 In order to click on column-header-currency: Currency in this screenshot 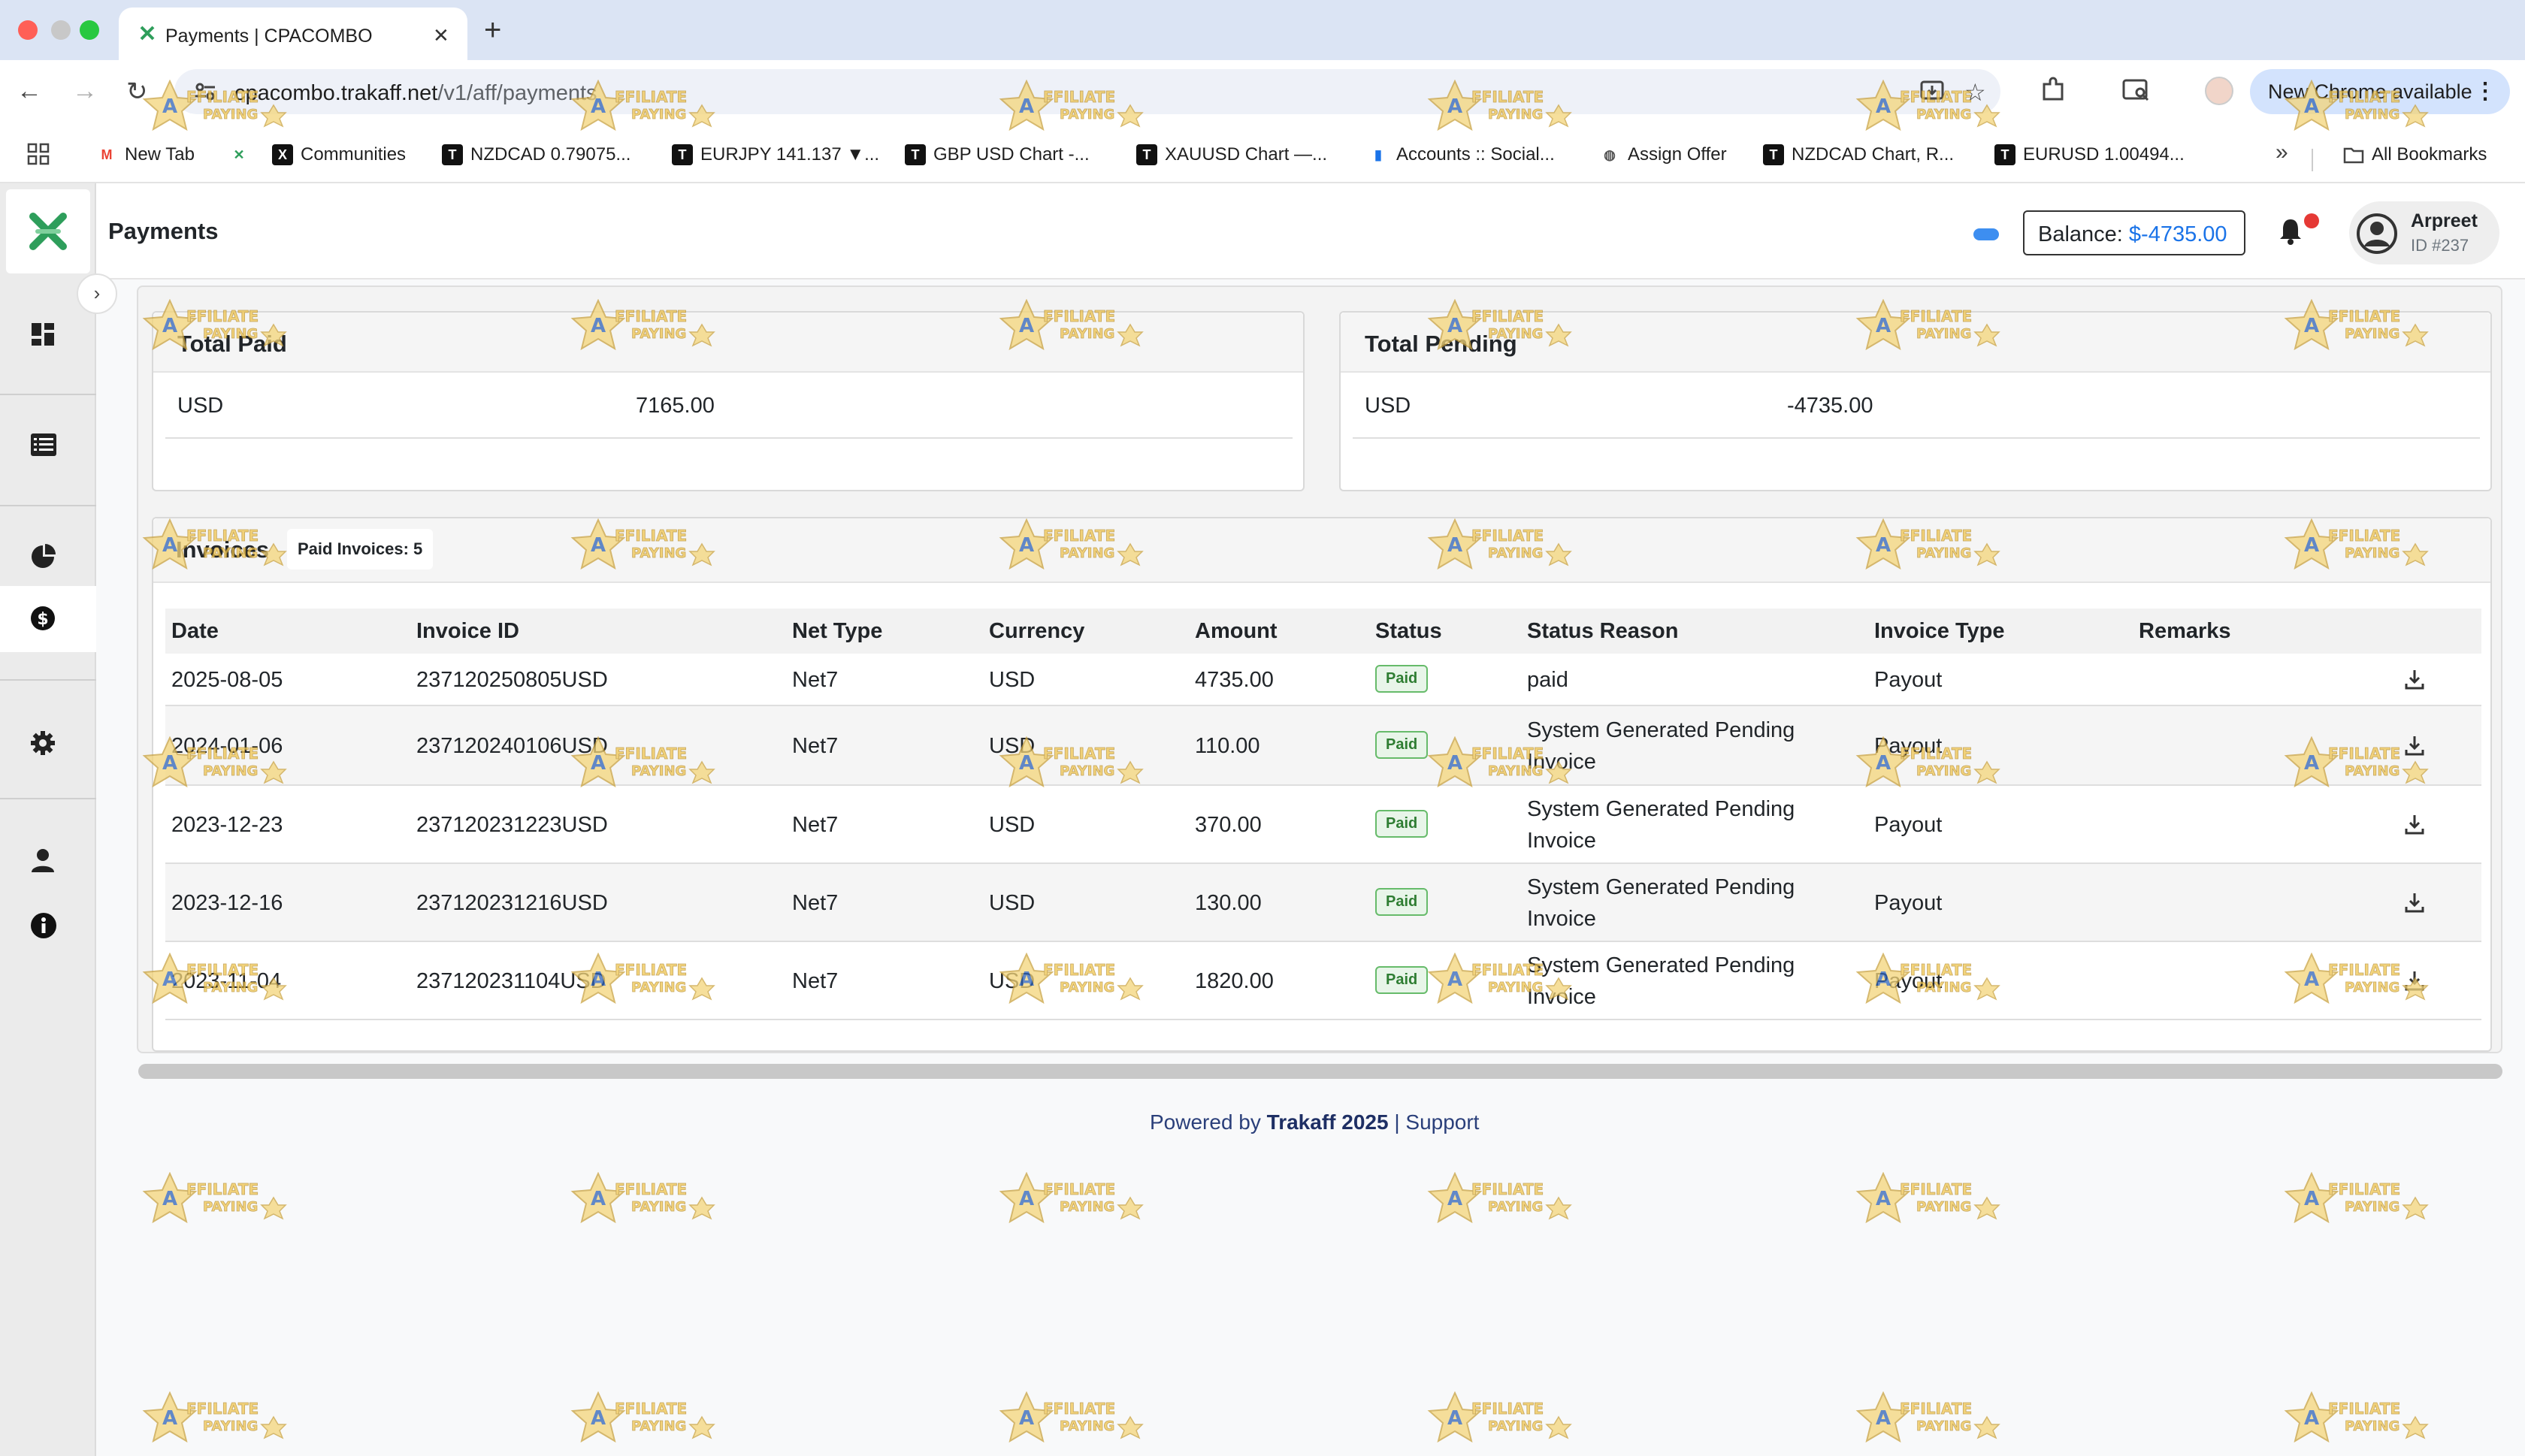, I will do `click(1036, 631)`.